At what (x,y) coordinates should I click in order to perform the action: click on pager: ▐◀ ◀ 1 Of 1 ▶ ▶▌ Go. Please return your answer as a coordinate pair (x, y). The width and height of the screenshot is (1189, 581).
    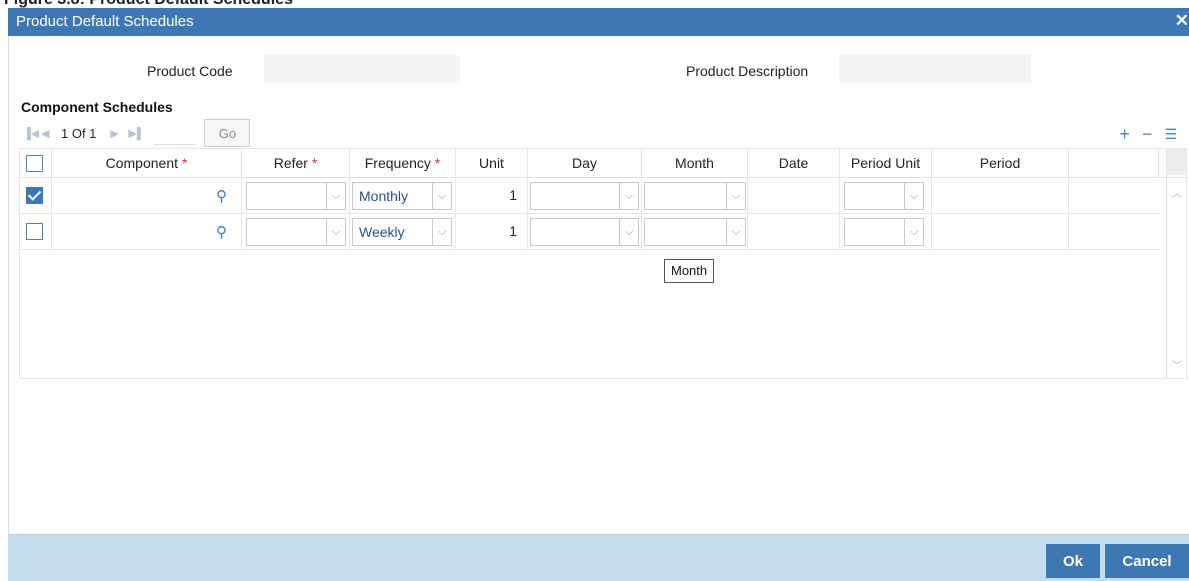
    Looking at the image, I should click on (137, 133).